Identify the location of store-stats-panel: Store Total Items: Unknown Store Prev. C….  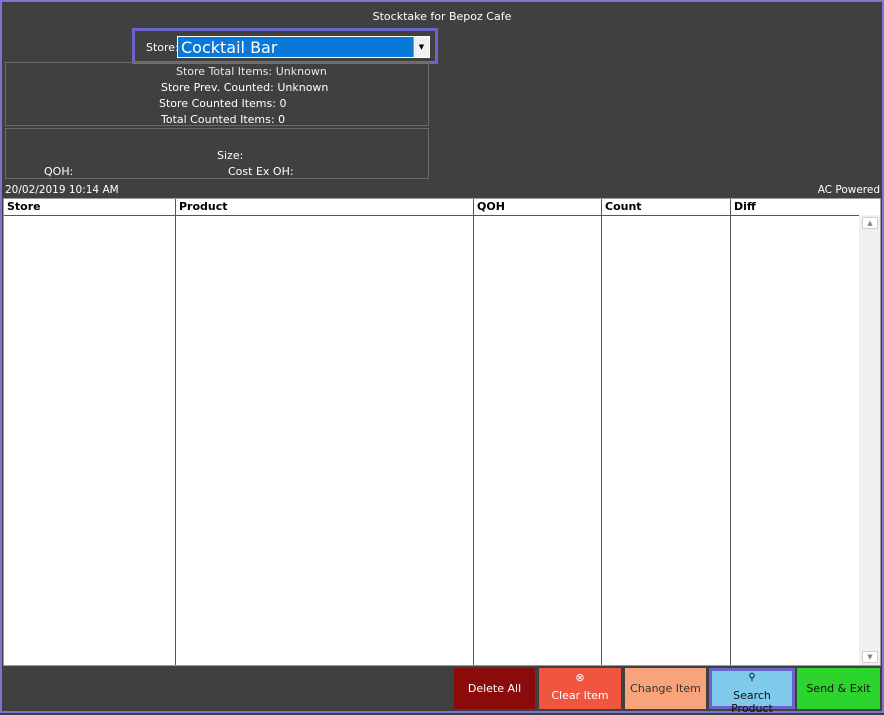
(217, 94).